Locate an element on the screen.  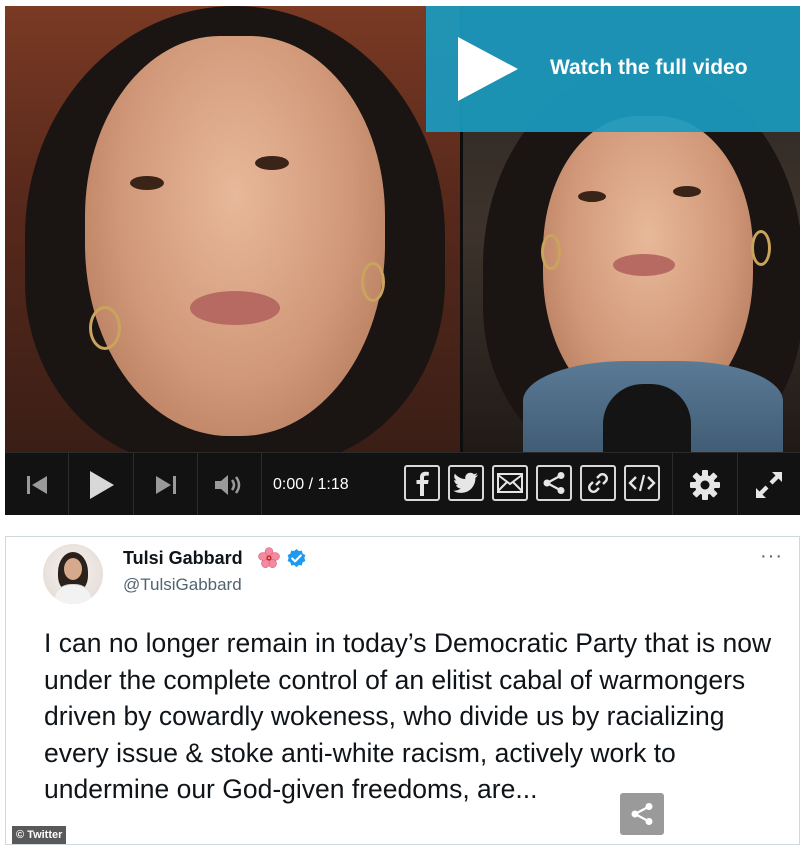
settings-button is located at coordinates (705, 484).